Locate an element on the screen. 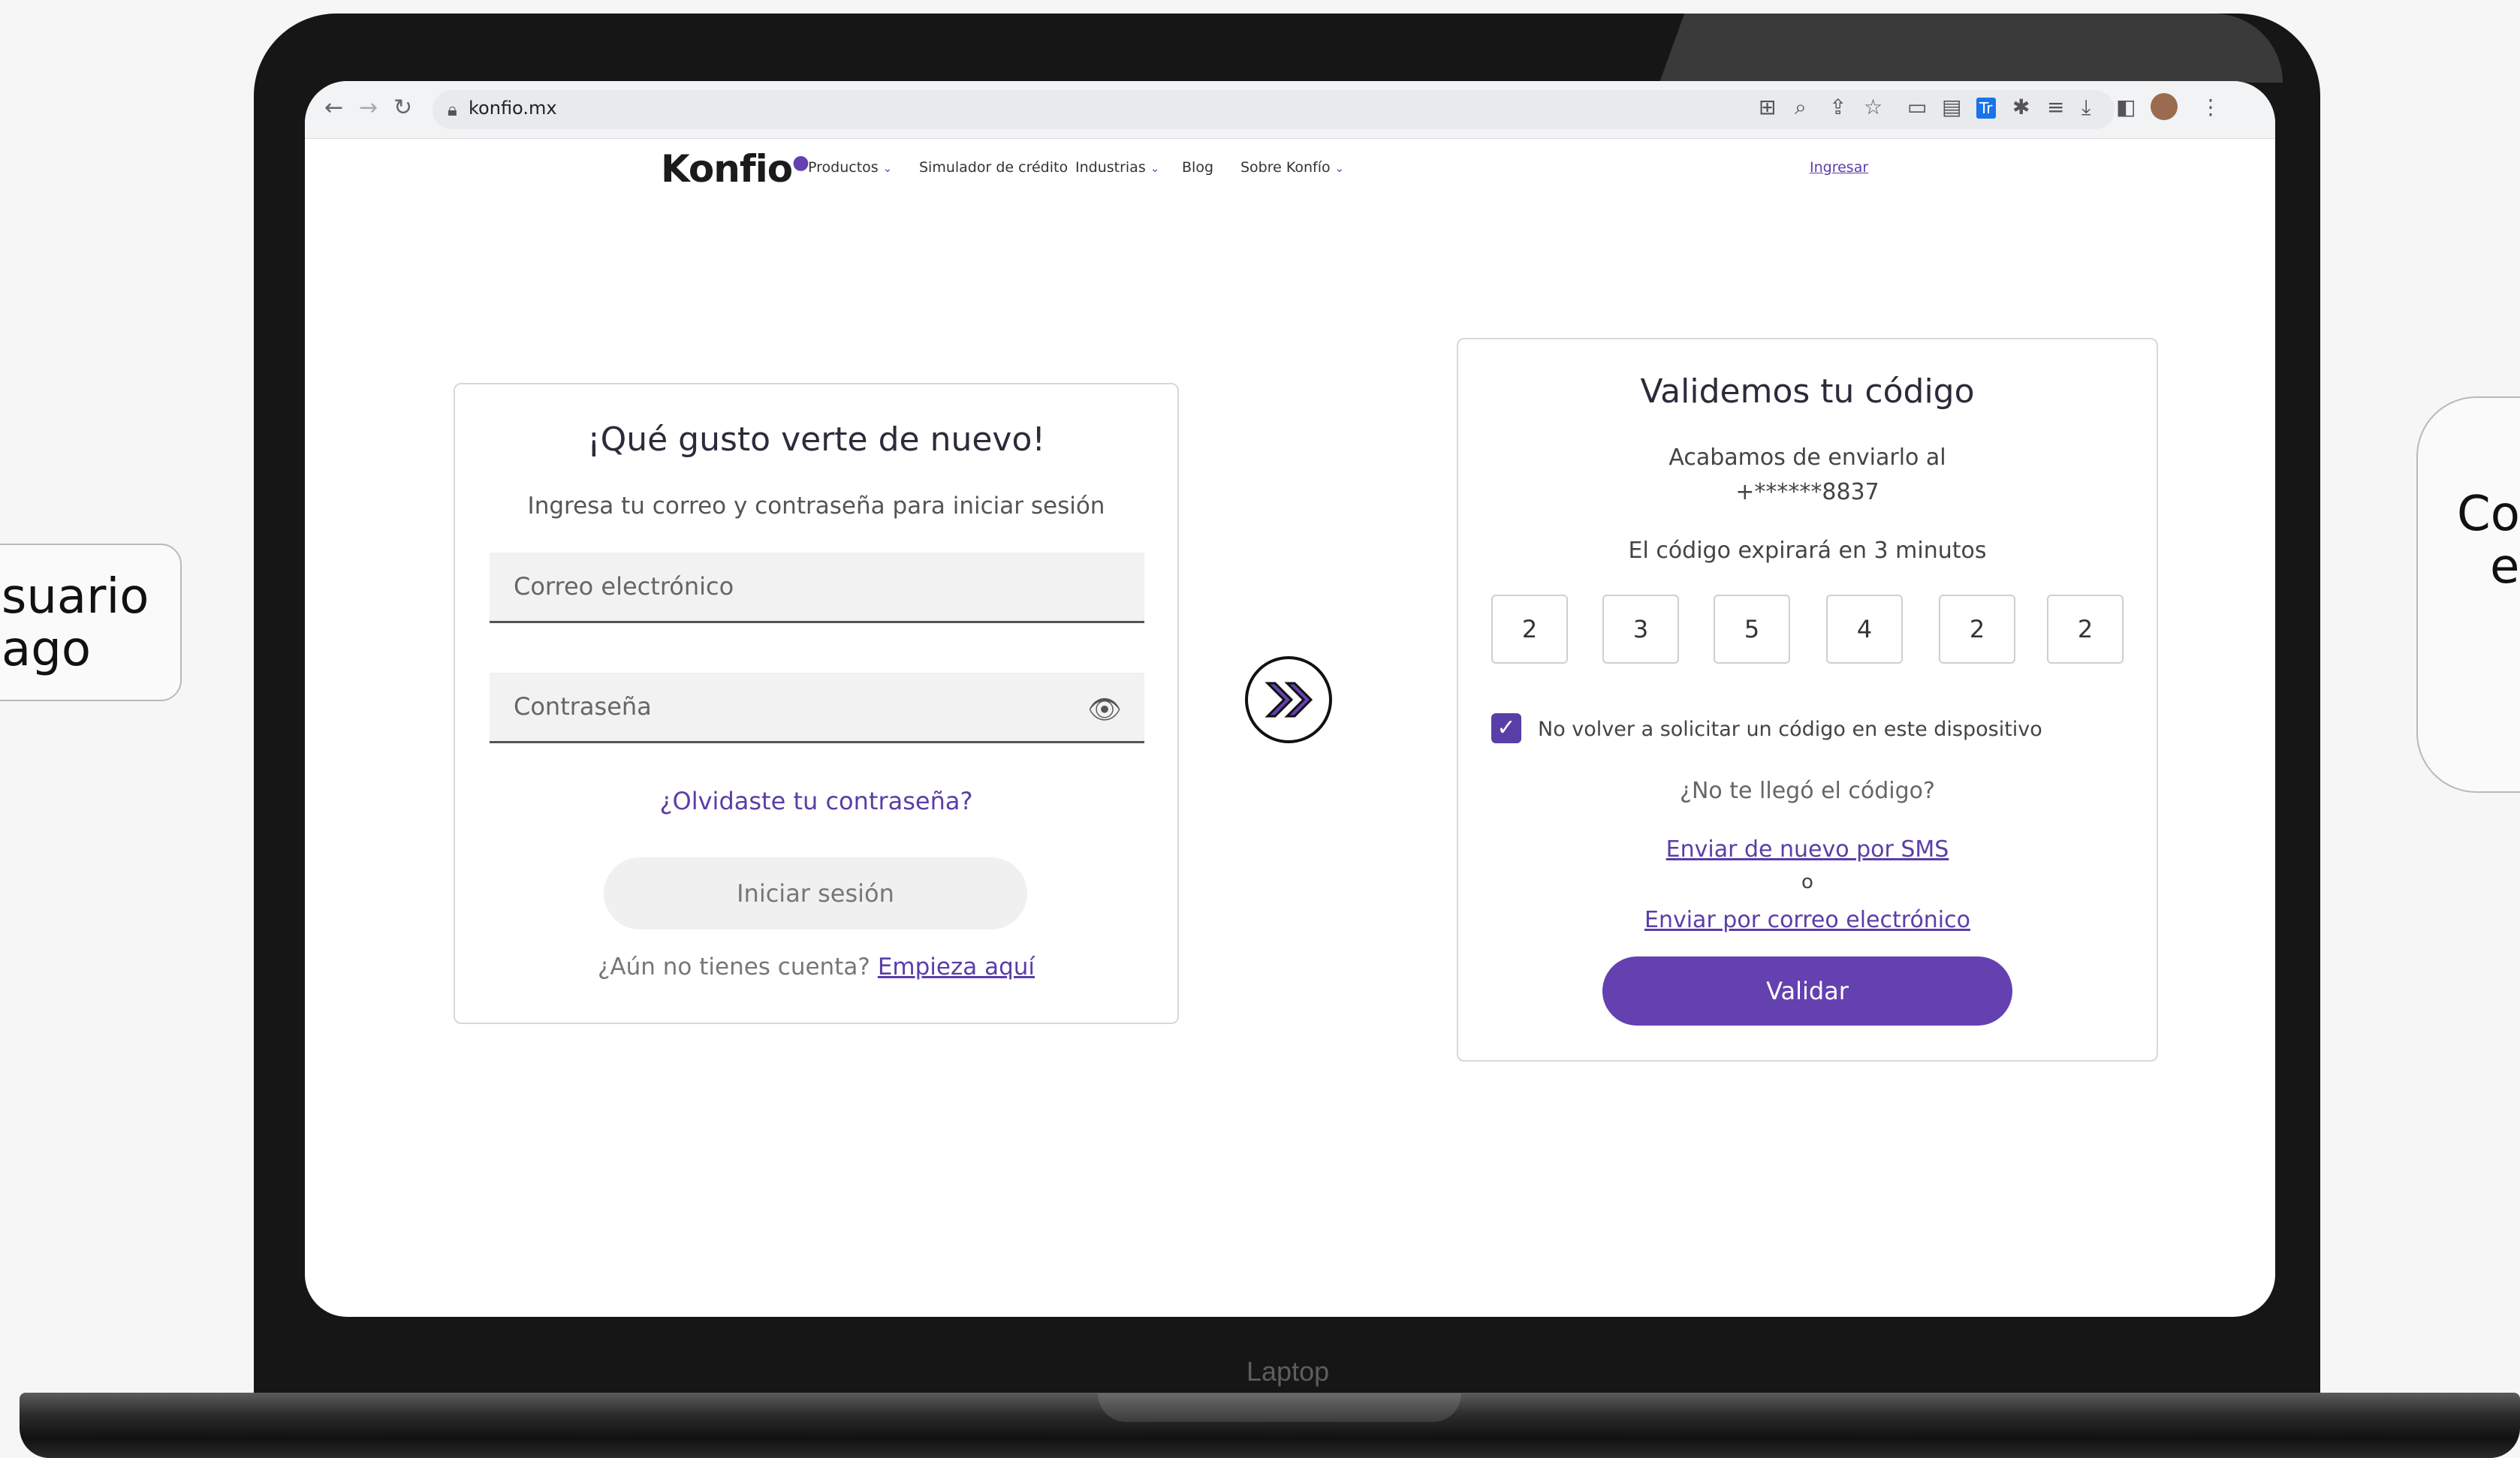  otp-digit-1: 2 is located at coordinates (1529, 629).